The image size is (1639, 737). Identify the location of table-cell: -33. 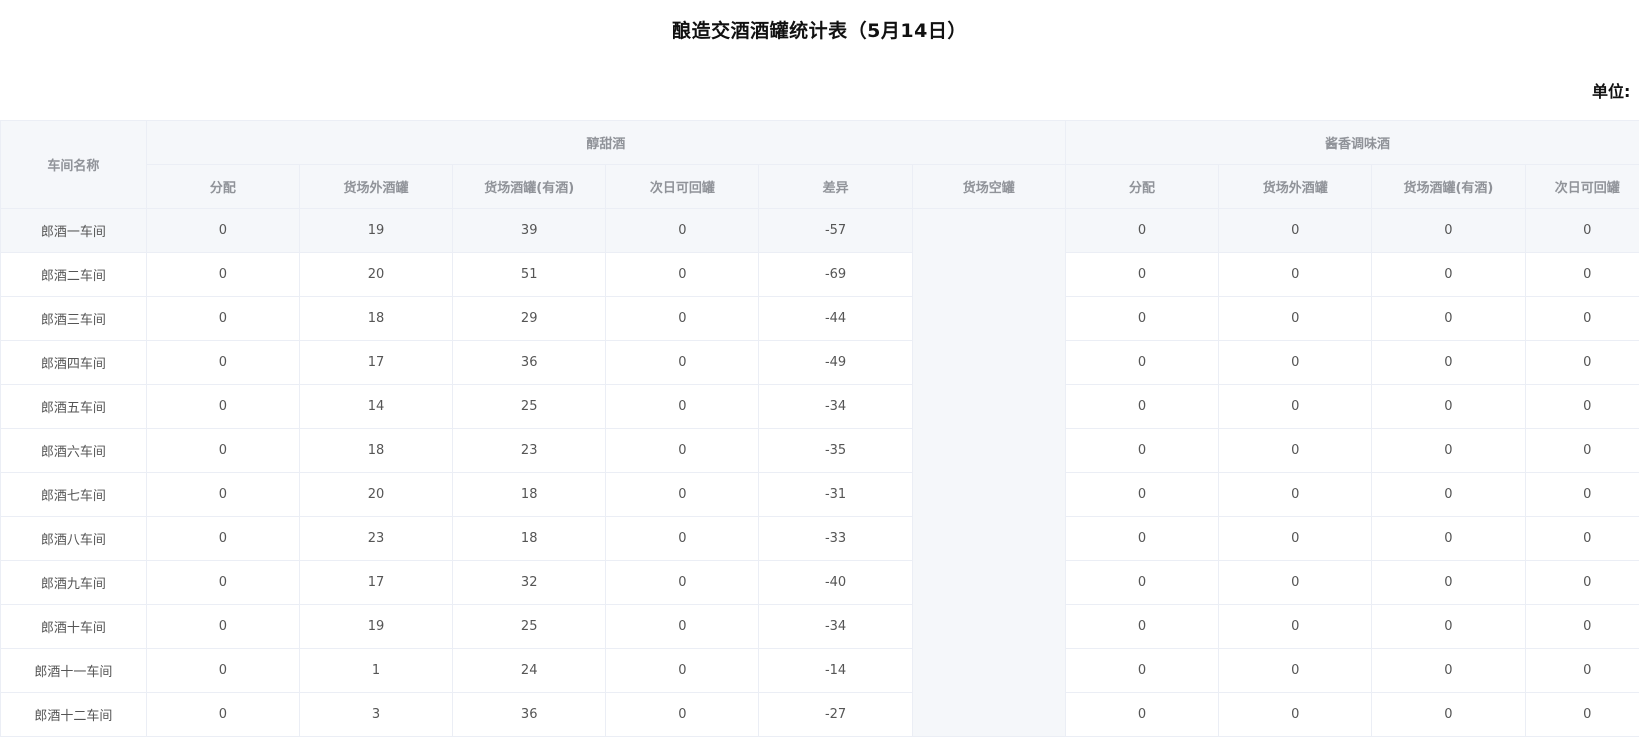
(835, 539).